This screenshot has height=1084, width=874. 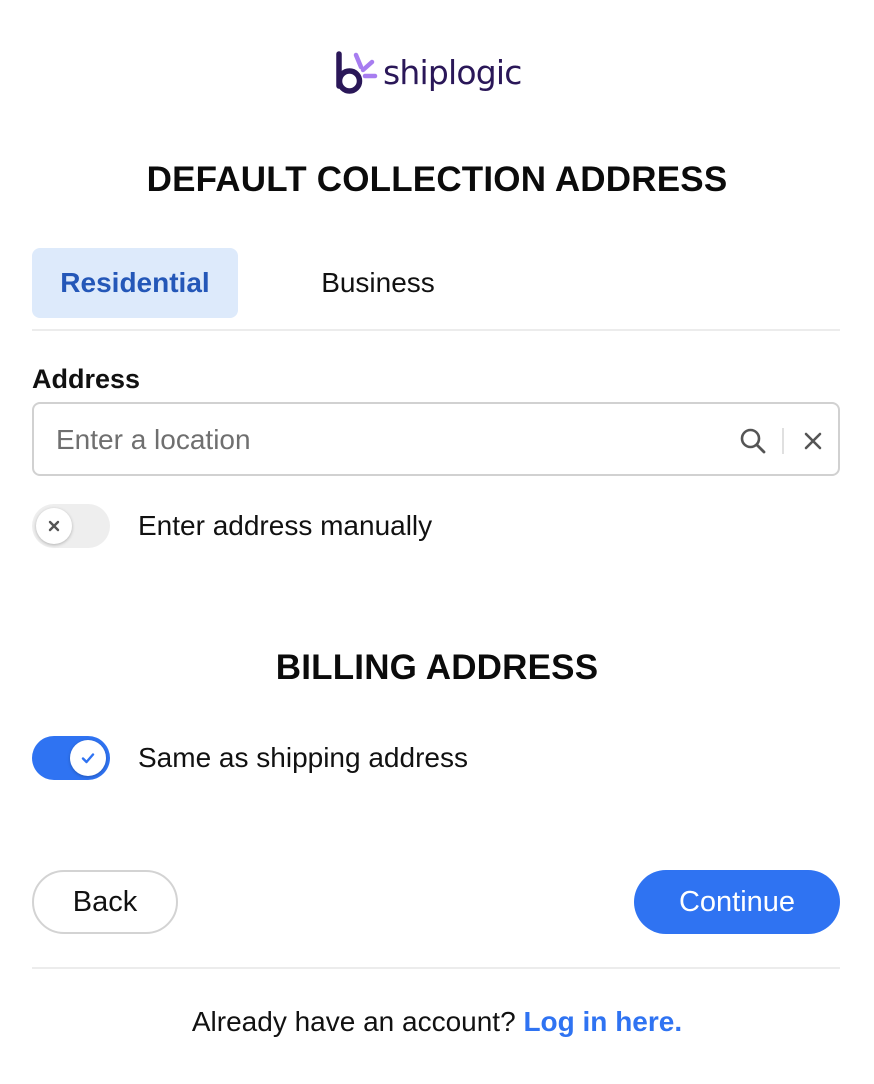 I want to click on collection-address-heading: DEFAULT COLLECTION ADDRESS, so click(x=437, y=179).